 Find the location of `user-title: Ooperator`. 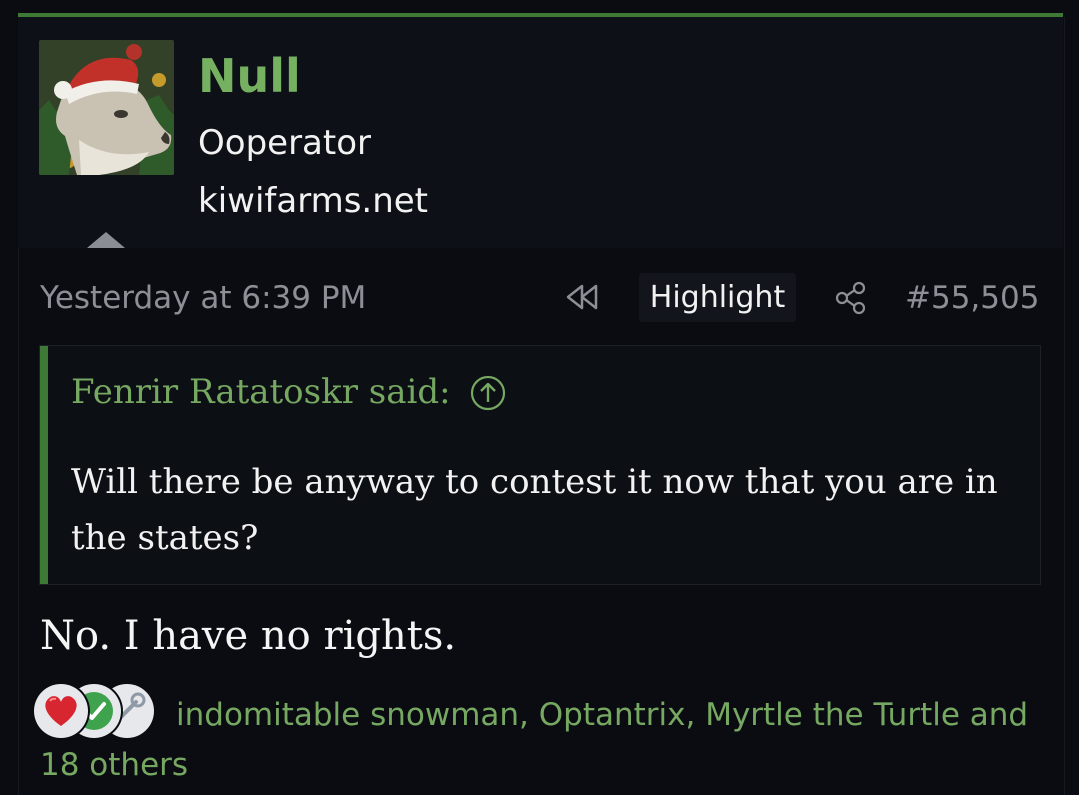

user-title: Ooperator is located at coordinates (284, 143).